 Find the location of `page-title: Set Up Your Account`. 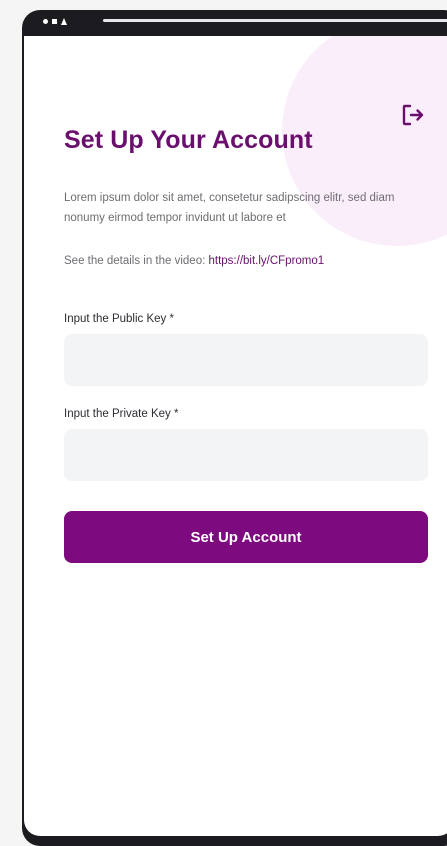

page-title: Set Up Your Account is located at coordinates (188, 140).